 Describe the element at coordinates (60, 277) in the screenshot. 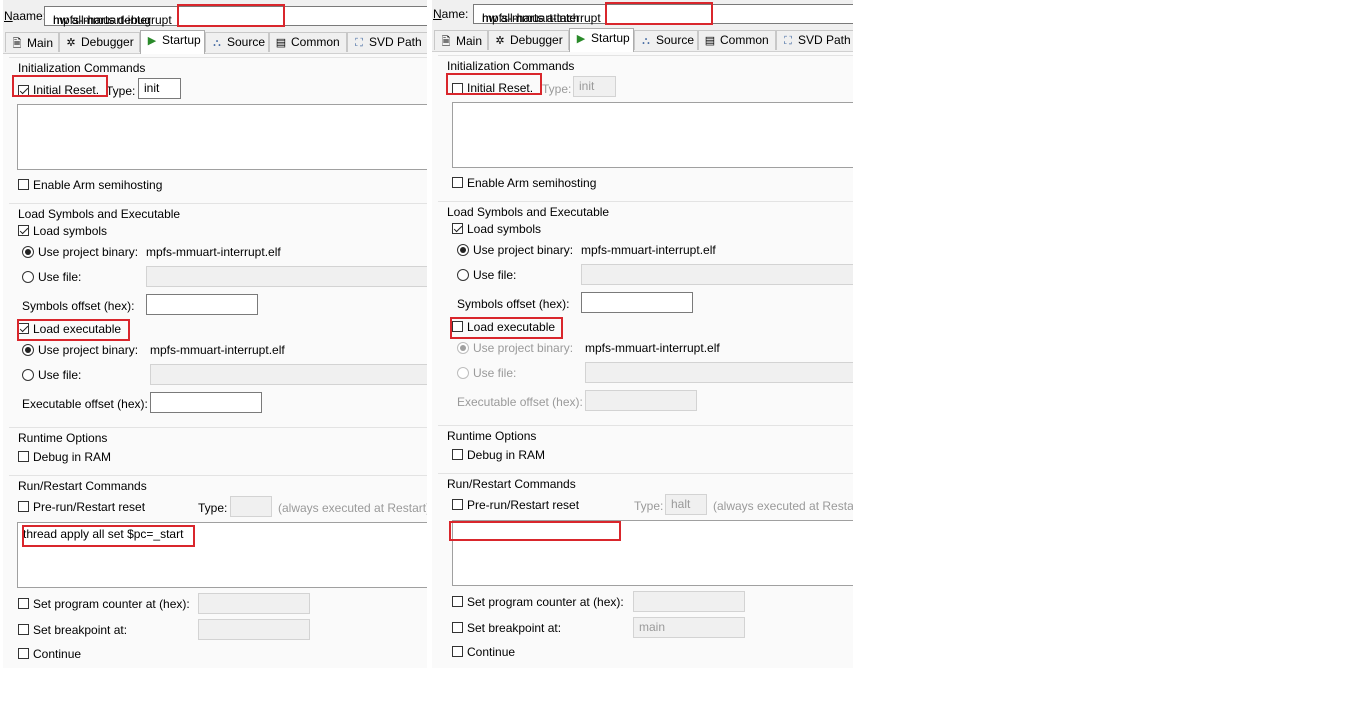

I see `symbols-use-file-label: Use file:` at that location.